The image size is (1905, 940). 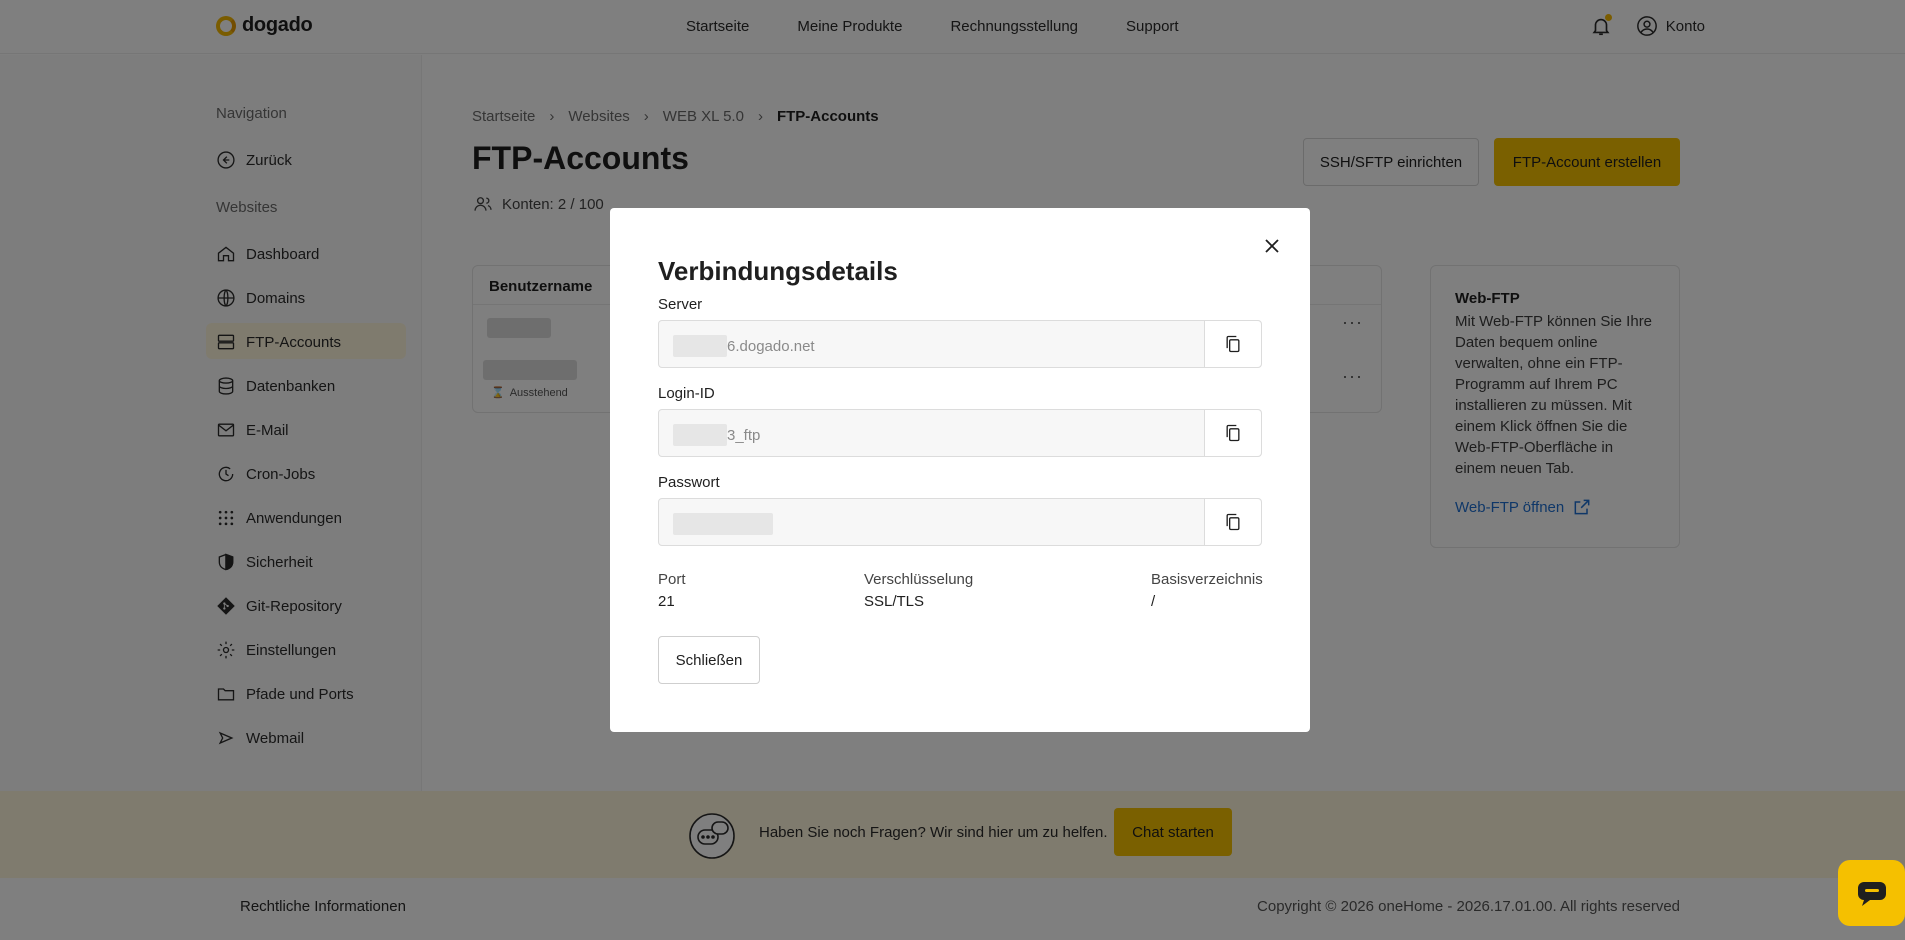 What do you see at coordinates (686, 393) in the screenshot?
I see `login-id-label: Login-ID` at bounding box center [686, 393].